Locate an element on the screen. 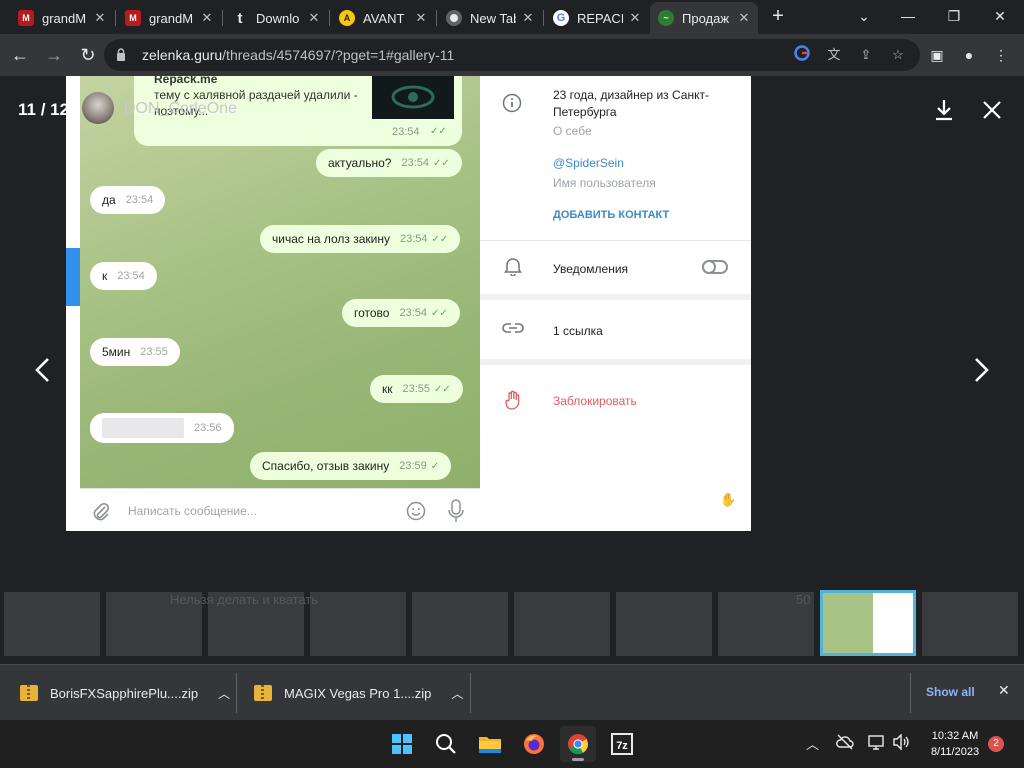 The height and width of the screenshot is (768, 1024). block-hand-icon is located at coordinates (512, 400).